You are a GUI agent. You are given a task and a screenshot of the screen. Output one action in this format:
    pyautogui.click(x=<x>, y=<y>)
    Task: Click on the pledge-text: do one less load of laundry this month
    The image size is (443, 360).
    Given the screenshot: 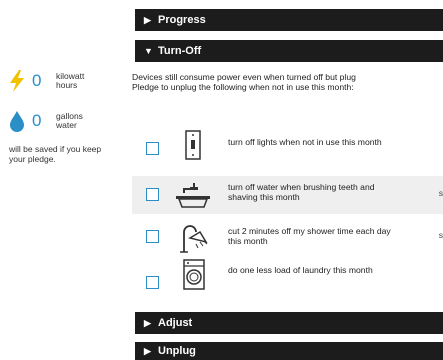 What is the action you would take?
    pyautogui.click(x=300, y=270)
    